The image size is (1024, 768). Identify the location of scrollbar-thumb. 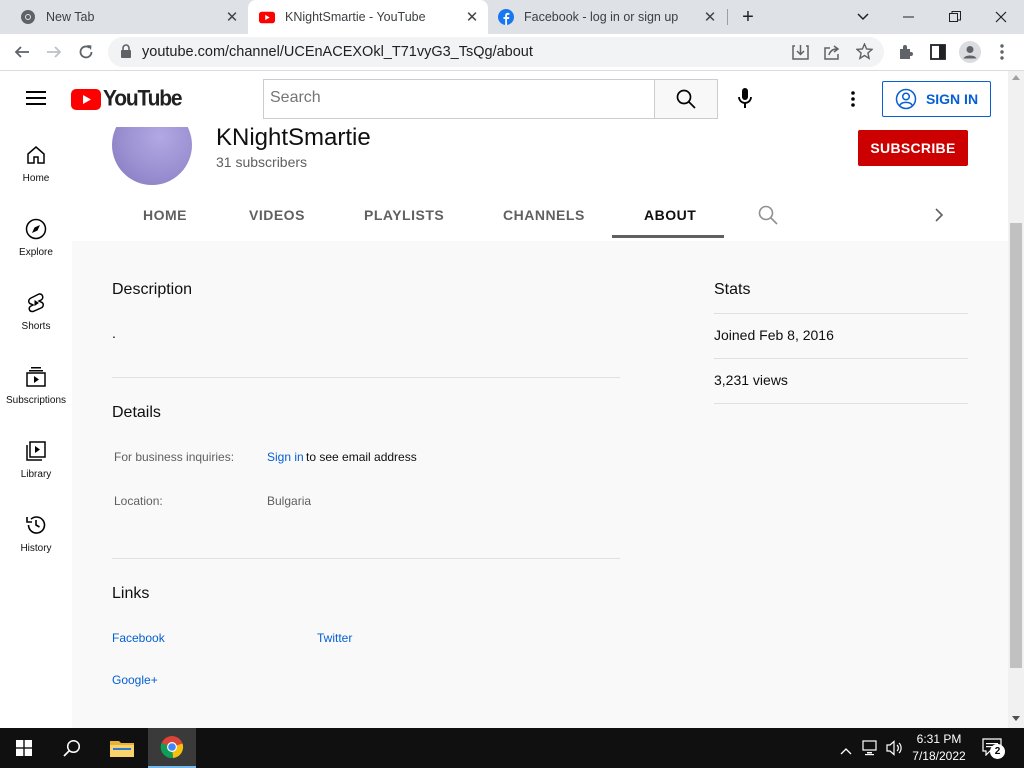
(1016, 445).